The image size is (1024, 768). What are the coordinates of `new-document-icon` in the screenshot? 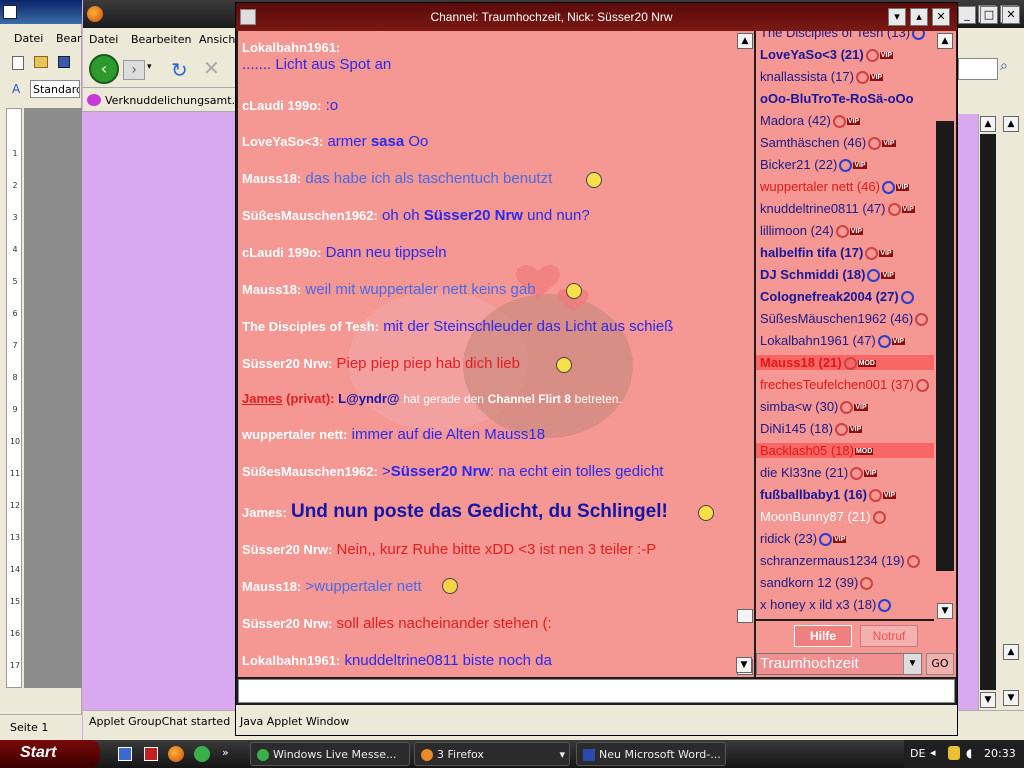 It's located at (18, 63).